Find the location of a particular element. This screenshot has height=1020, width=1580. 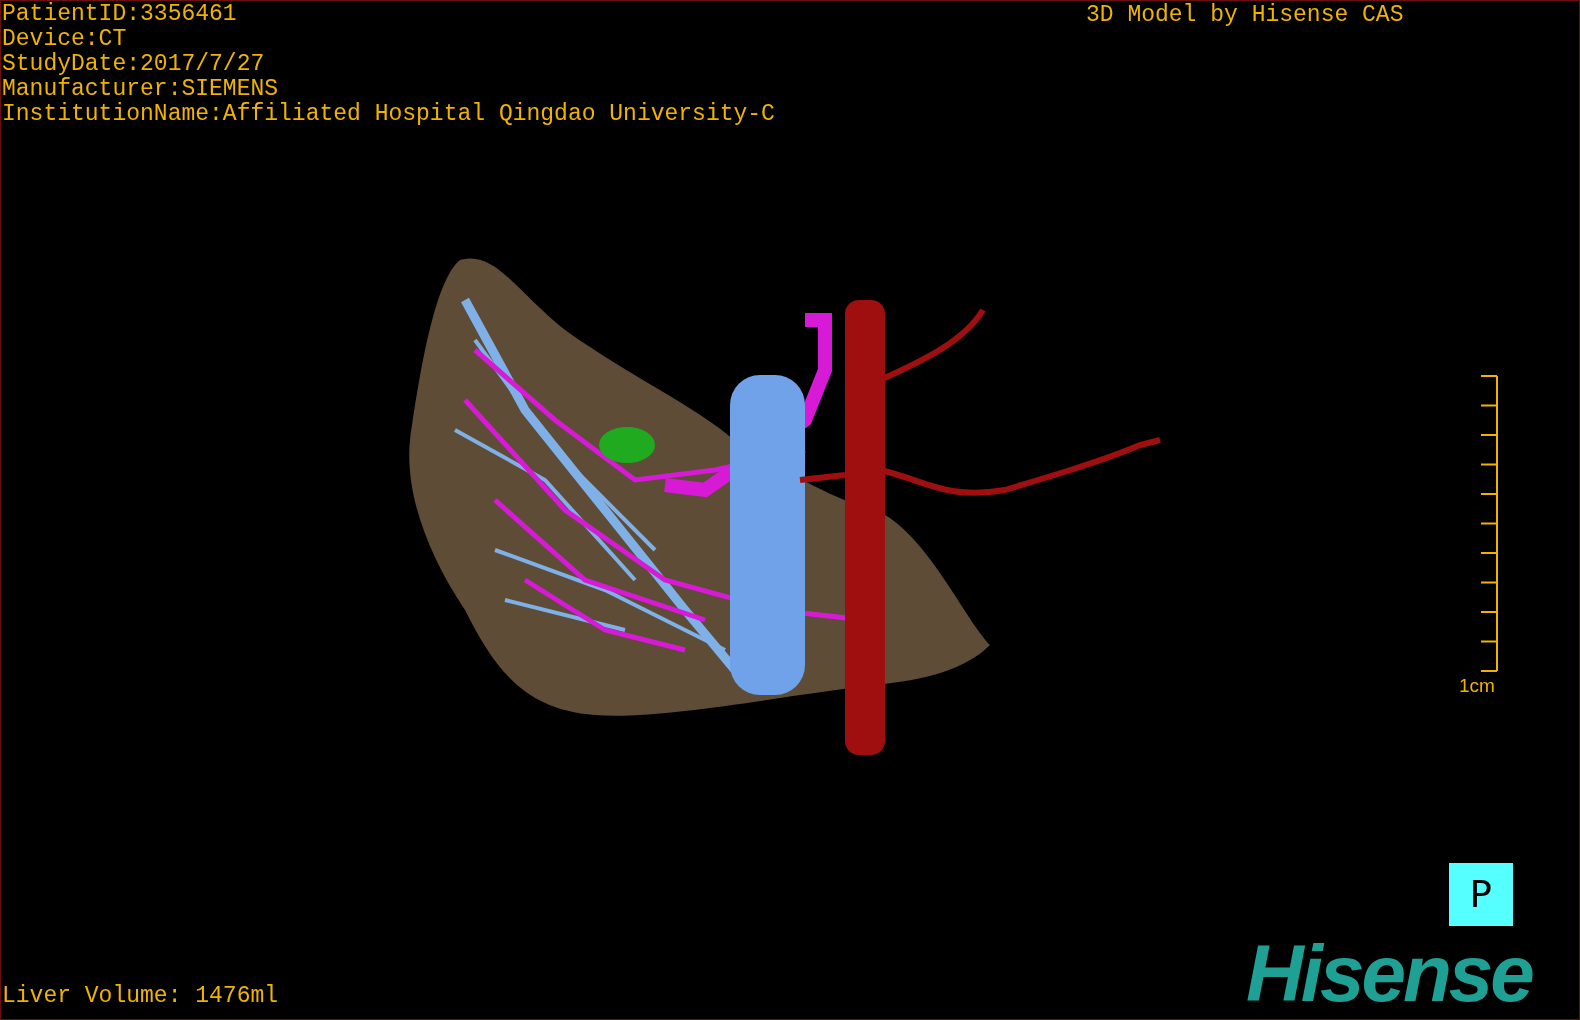

orientation-marker: P is located at coordinates (1481, 894).